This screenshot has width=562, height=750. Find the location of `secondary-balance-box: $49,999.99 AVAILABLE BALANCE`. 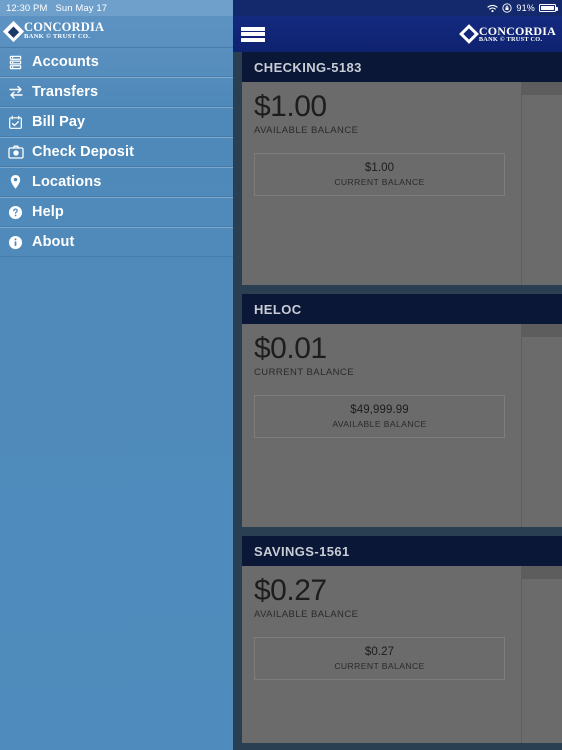

secondary-balance-box: $49,999.99 AVAILABLE BALANCE is located at coordinates (379, 416).